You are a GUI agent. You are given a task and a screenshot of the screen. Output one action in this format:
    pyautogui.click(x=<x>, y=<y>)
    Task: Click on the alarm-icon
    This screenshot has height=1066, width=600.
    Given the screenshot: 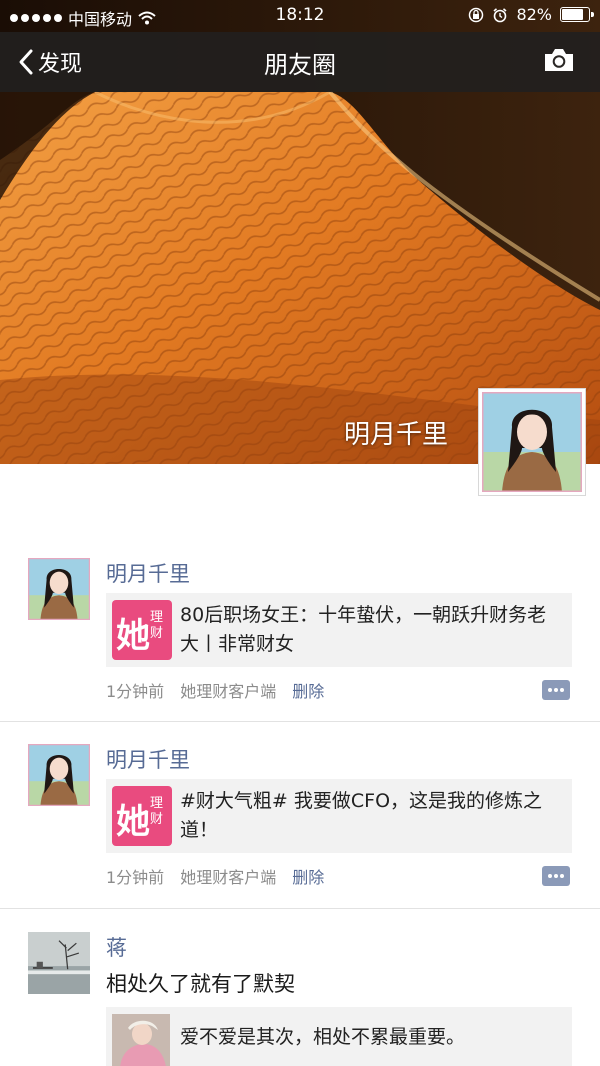 What is the action you would take?
    pyautogui.click(x=500, y=14)
    